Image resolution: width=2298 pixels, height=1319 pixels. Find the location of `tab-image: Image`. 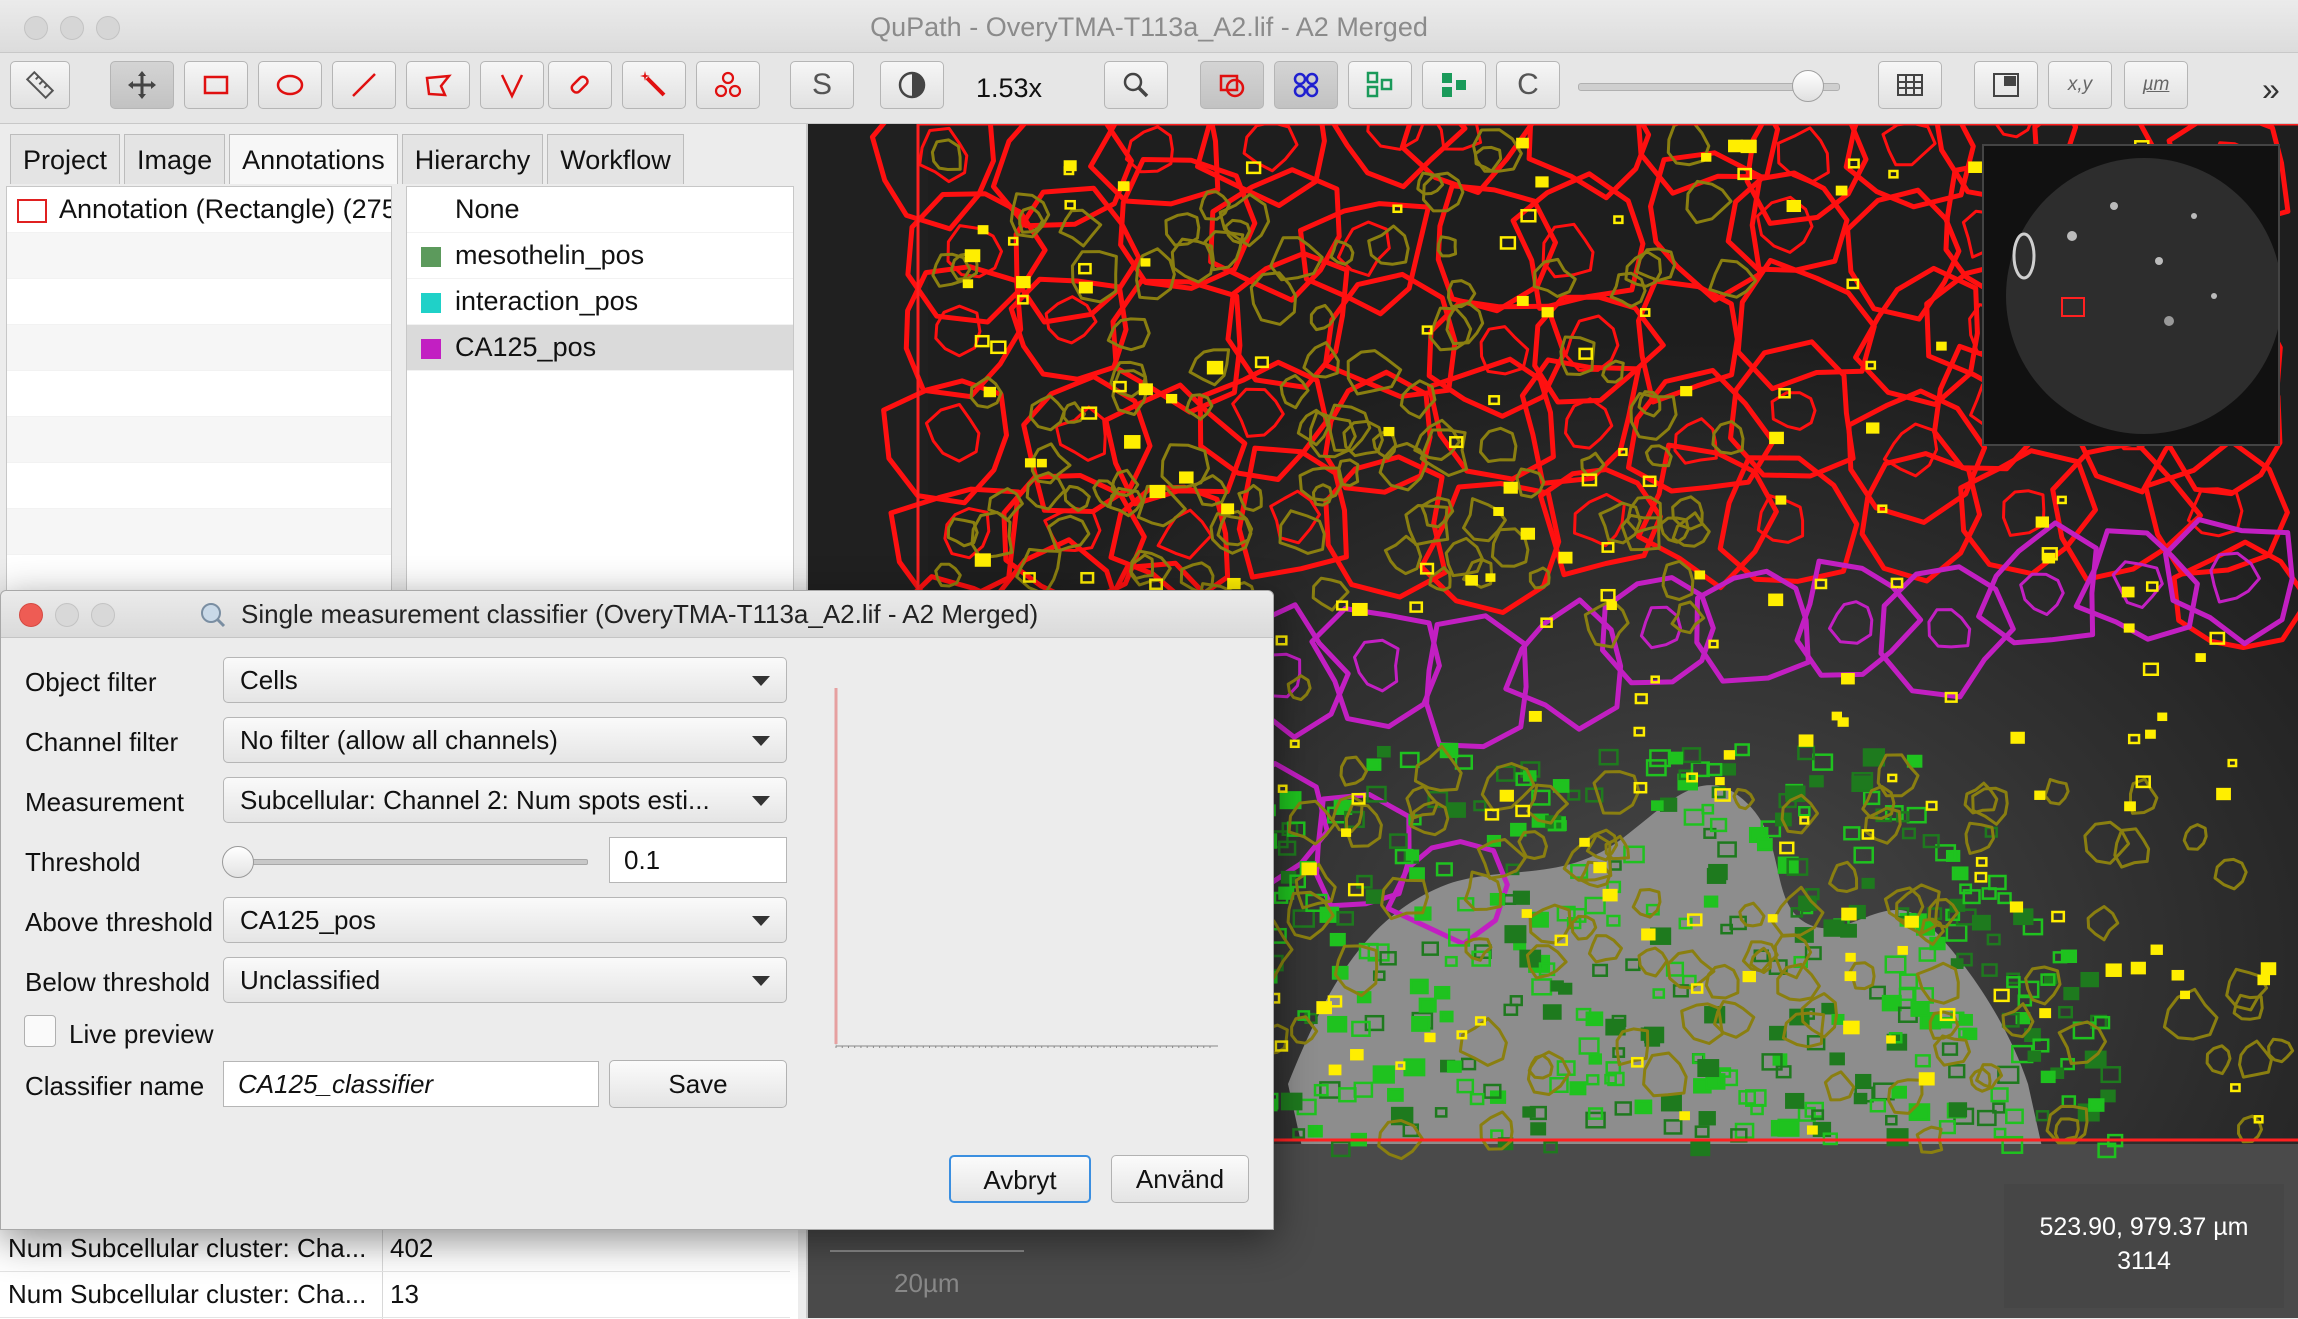

tab-image: Image is located at coordinates (175, 159).